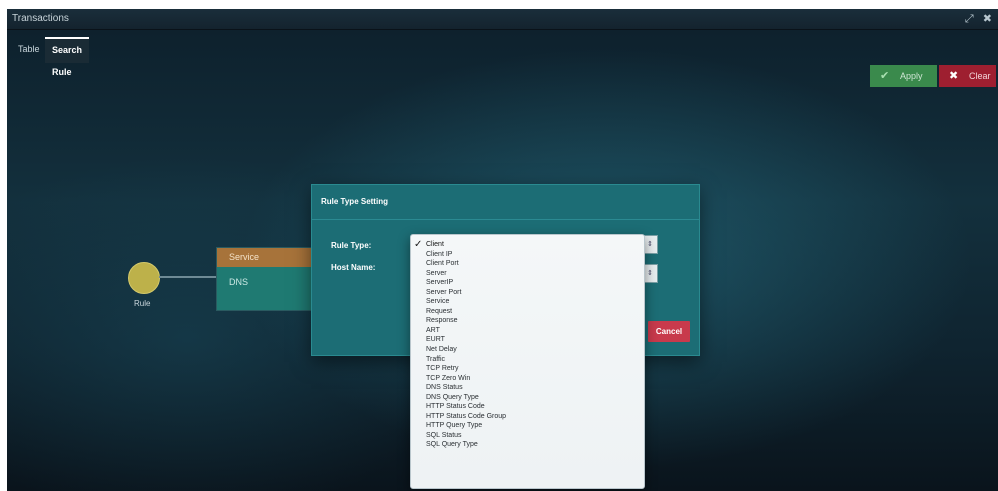  What do you see at coordinates (527, 379) in the screenshot?
I see `dropdown-option: TCP Zero Win` at bounding box center [527, 379].